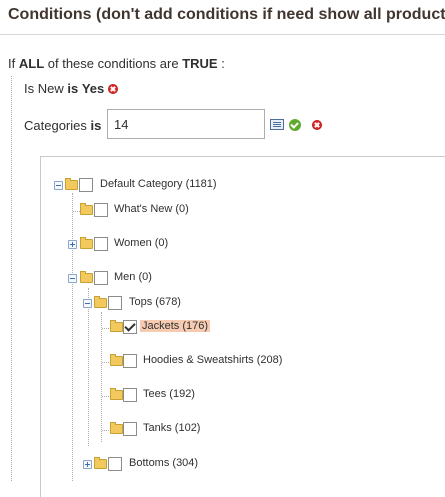 This screenshot has width=445, height=497. I want to click on condition-is-new: Is New is Yes, so click(64, 88).